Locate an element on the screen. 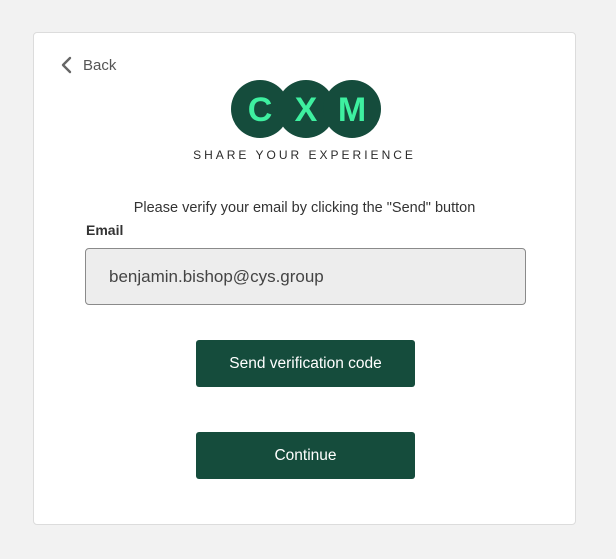 The height and width of the screenshot is (559, 616). logo-letter-c: C is located at coordinates (260, 110).